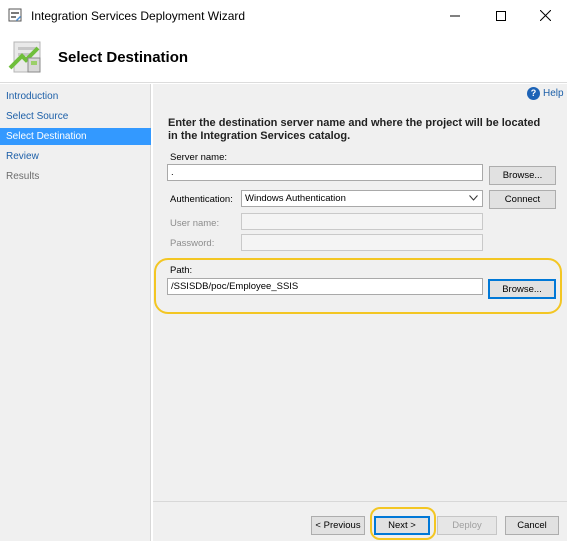 This screenshot has height=541, width=567. Describe the element at coordinates (553, 93) in the screenshot. I see `help-label: Help` at that location.